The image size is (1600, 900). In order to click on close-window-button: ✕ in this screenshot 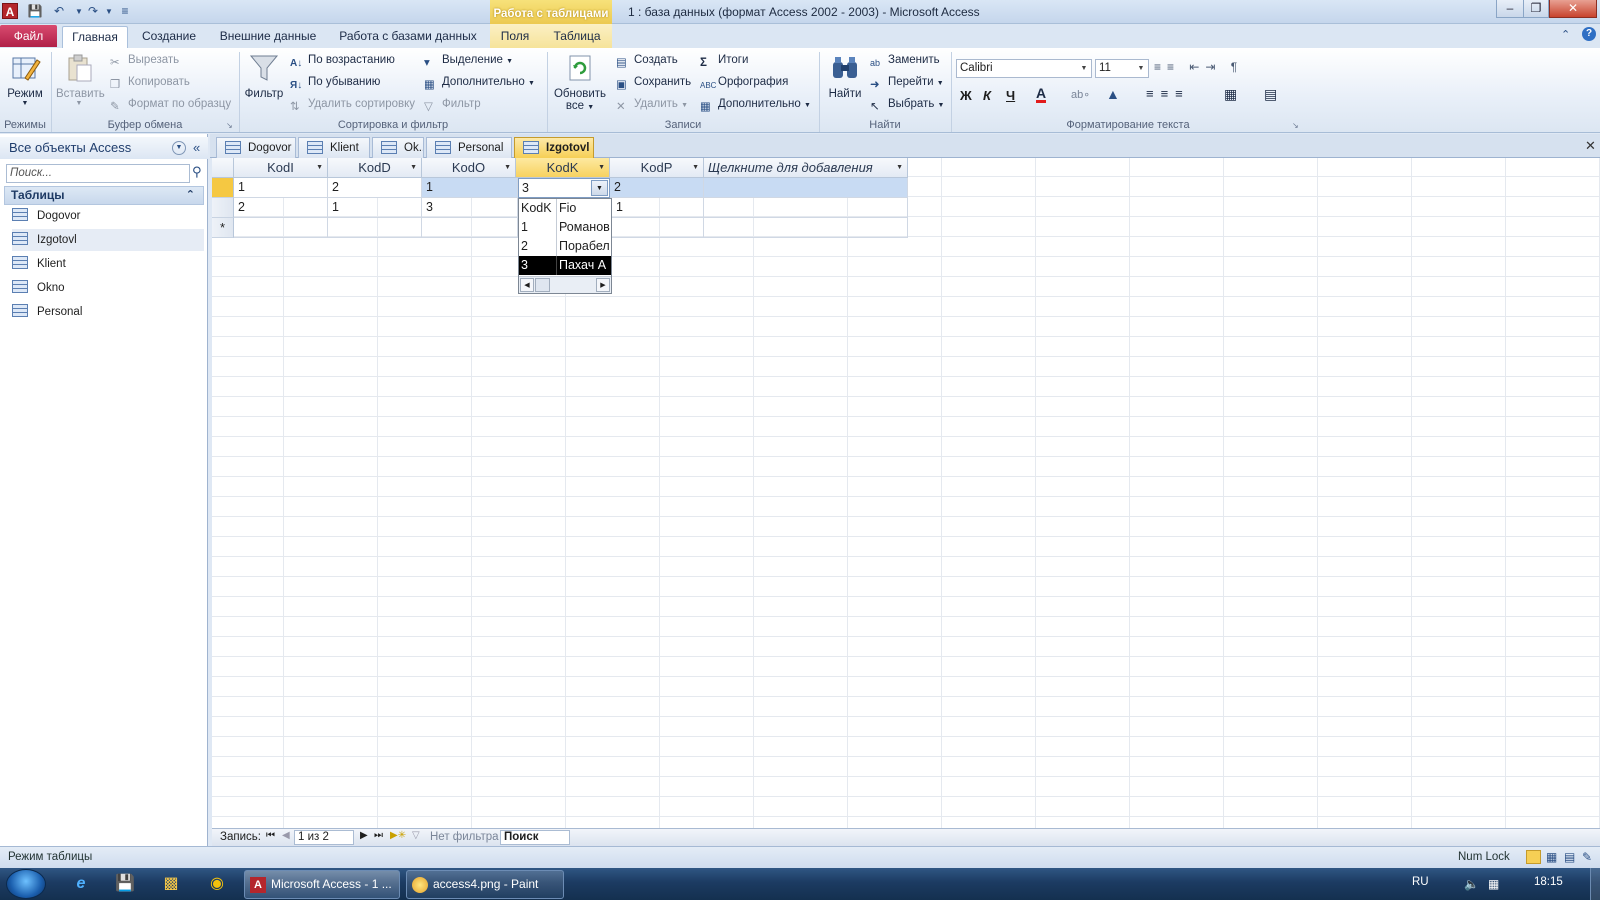, I will do `click(1573, 9)`.